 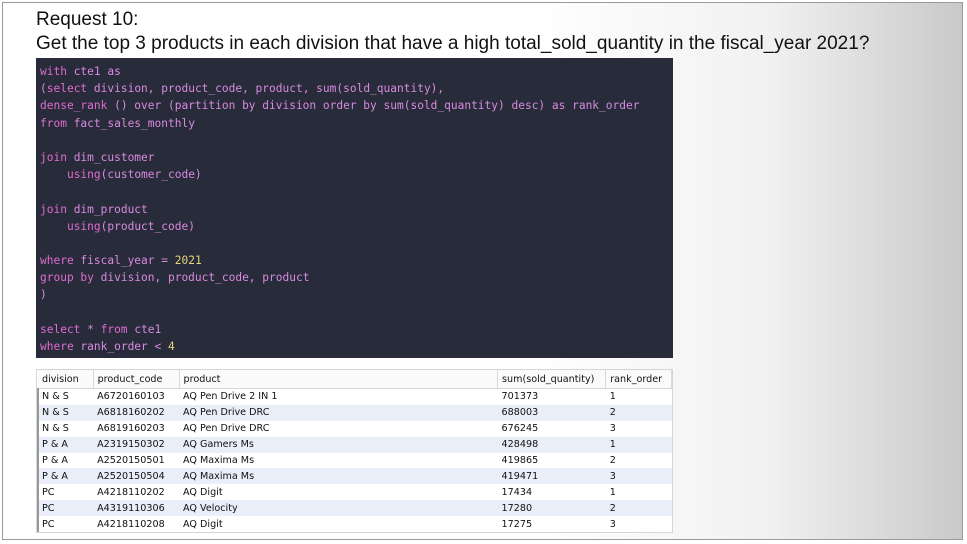 I want to click on code-line-17: where rank_order < 4, so click(x=107, y=346).